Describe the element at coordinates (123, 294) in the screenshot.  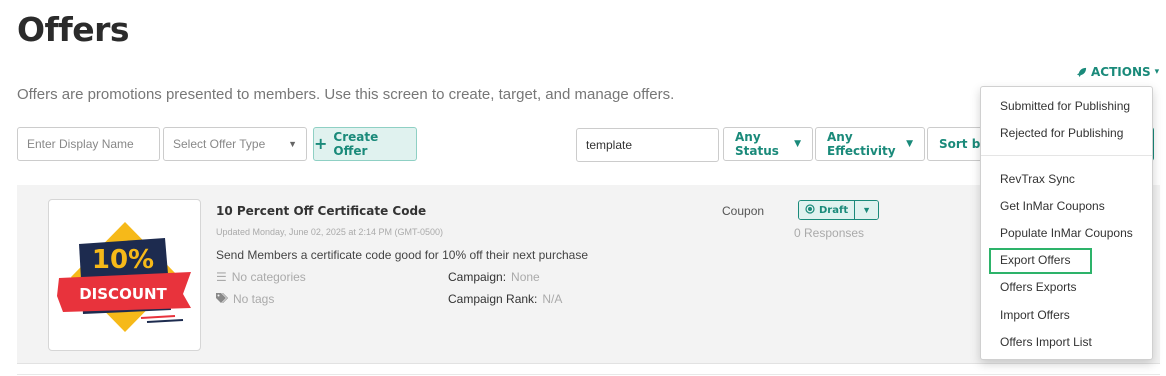
I see `thumbnail-word: DISCOUNT` at that location.